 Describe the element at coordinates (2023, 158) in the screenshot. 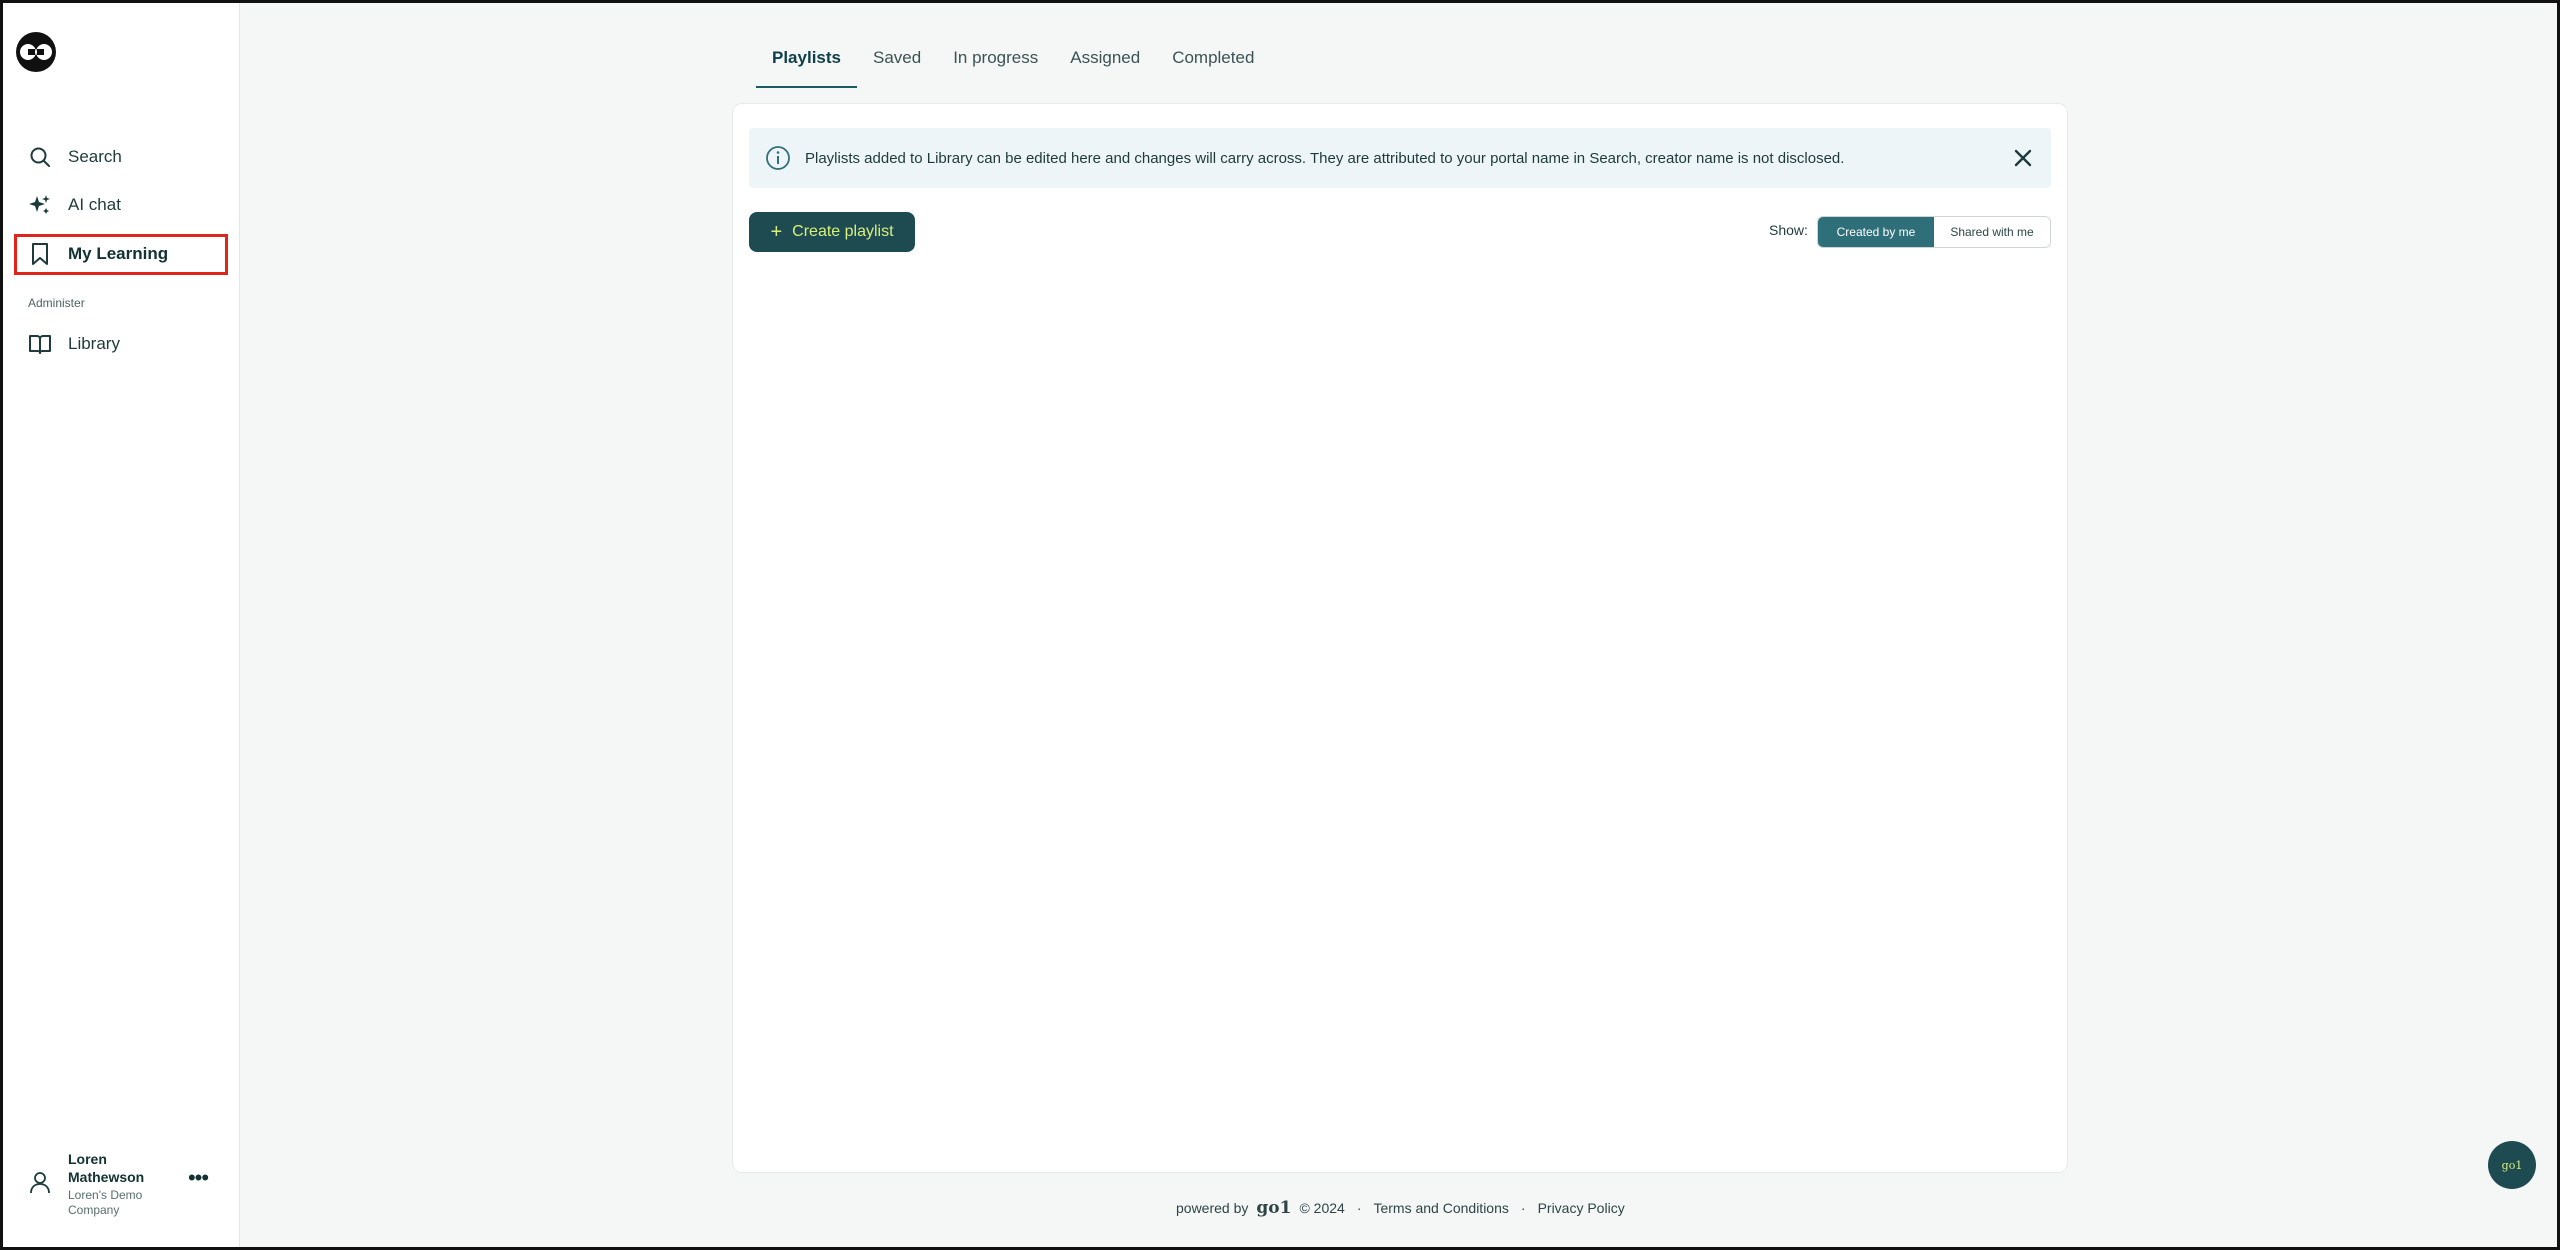

I see `close-icon` at that location.